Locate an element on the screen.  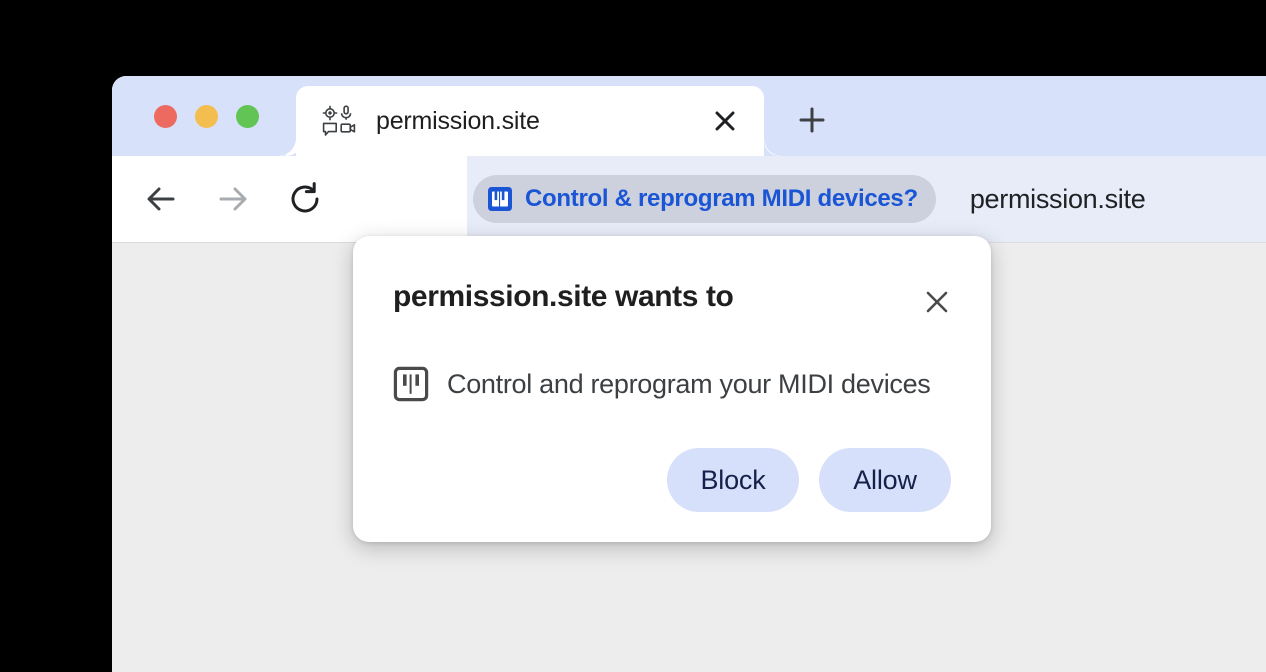
dialog-close-button is located at coordinates (937, 302).